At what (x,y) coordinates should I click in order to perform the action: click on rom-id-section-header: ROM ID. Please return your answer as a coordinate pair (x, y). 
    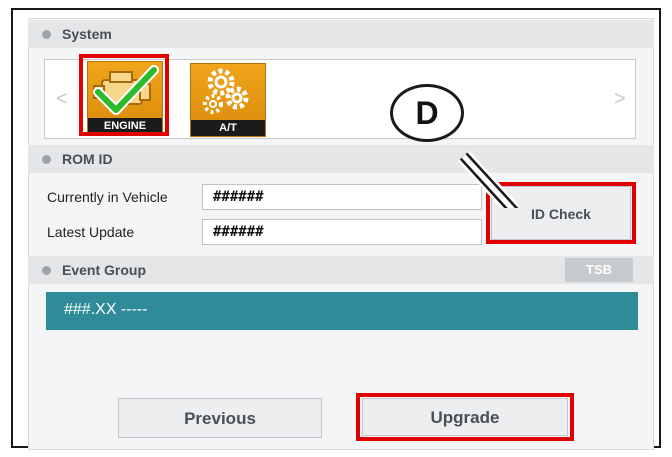
    Looking at the image, I should click on (341, 159).